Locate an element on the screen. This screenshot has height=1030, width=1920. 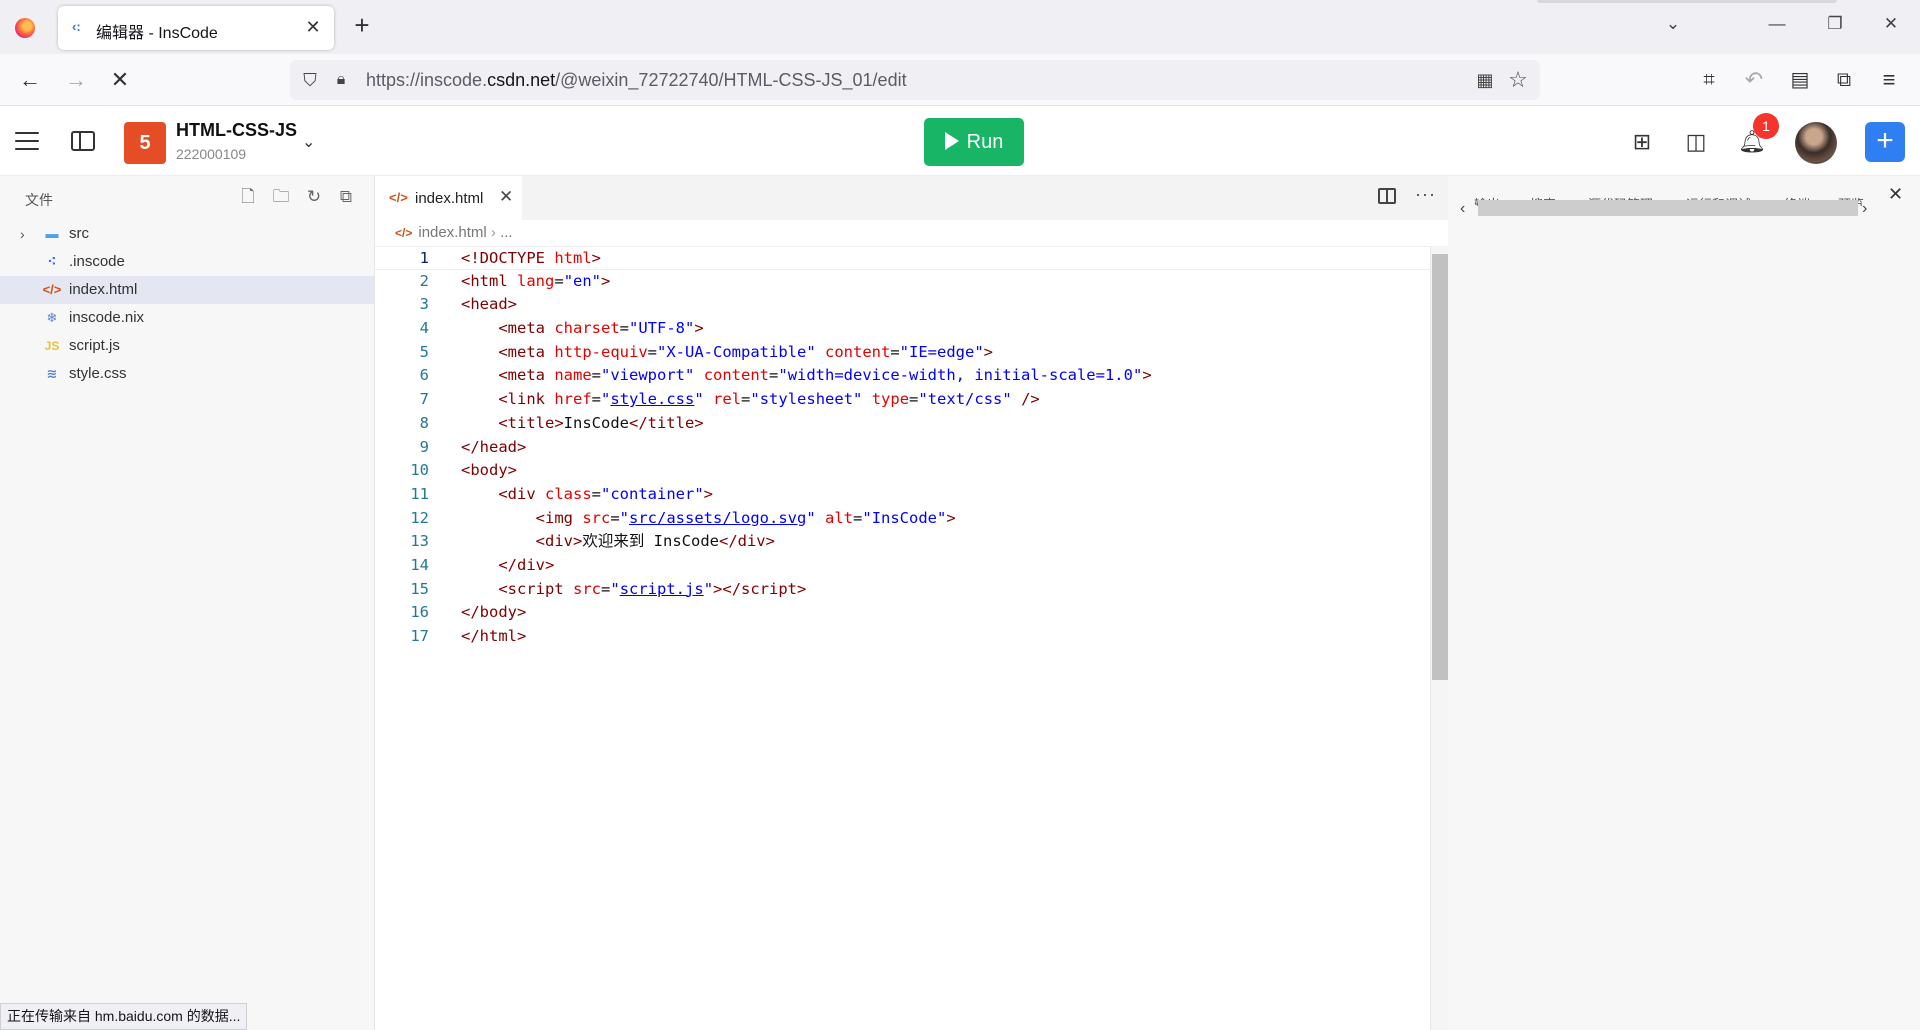
scrollbar-thumb is located at coordinates (1440, 467).